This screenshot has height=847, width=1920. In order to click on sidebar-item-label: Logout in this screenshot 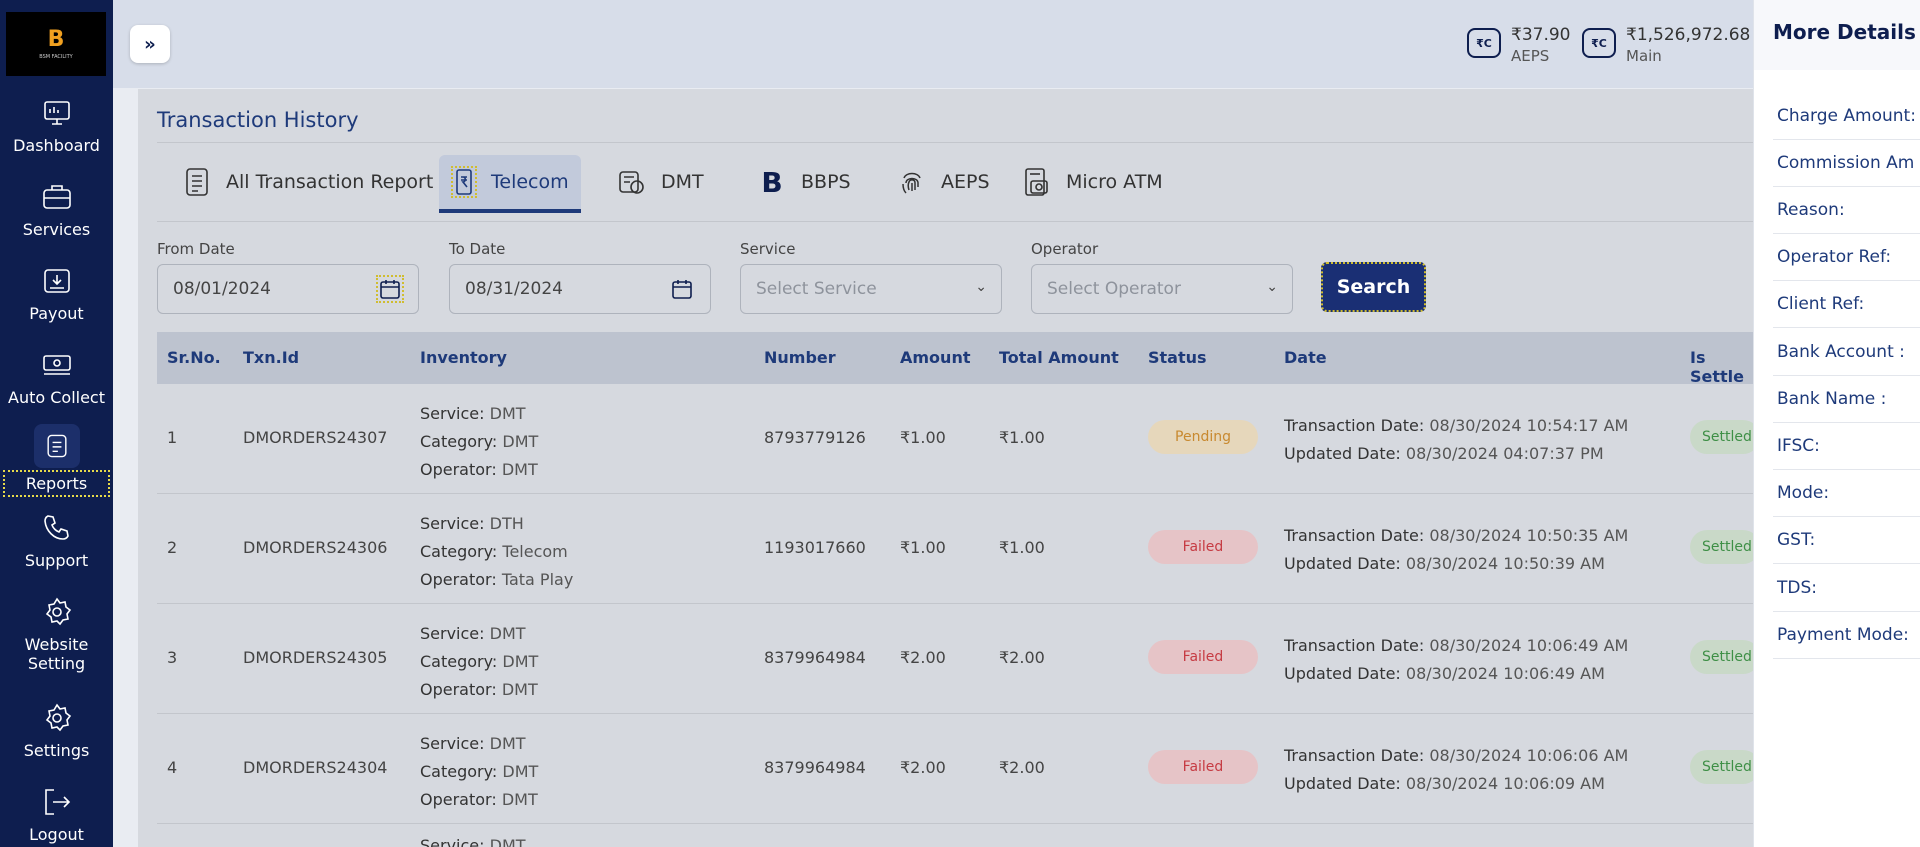, I will do `click(56, 834)`.